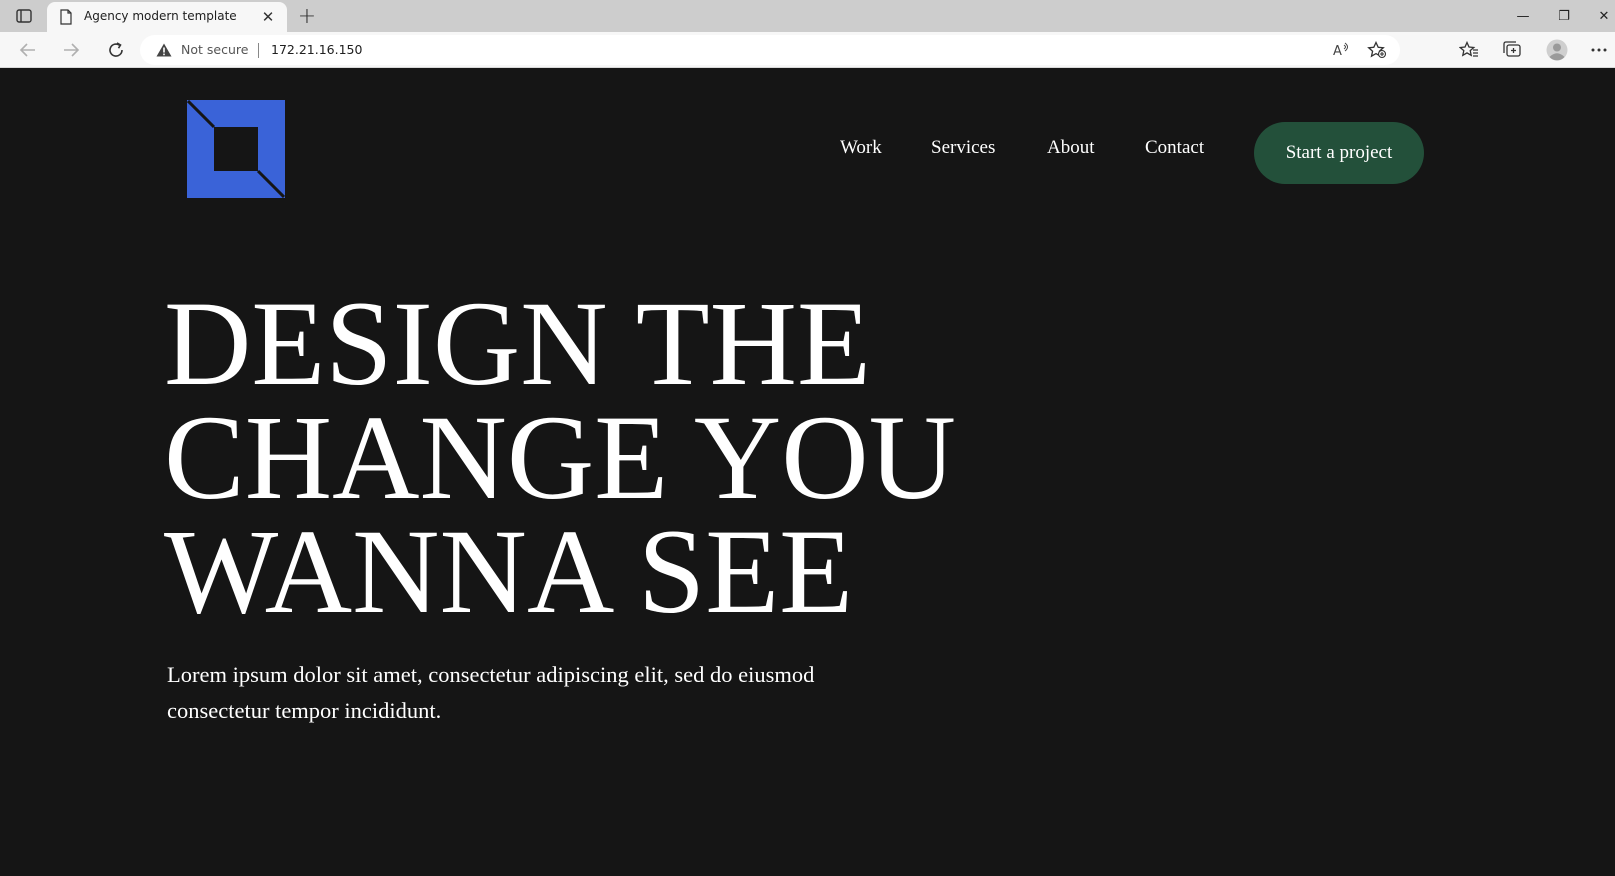 The image size is (1615, 876). What do you see at coordinates (1604, 16) in the screenshot?
I see `close-window-icon: ✕` at bounding box center [1604, 16].